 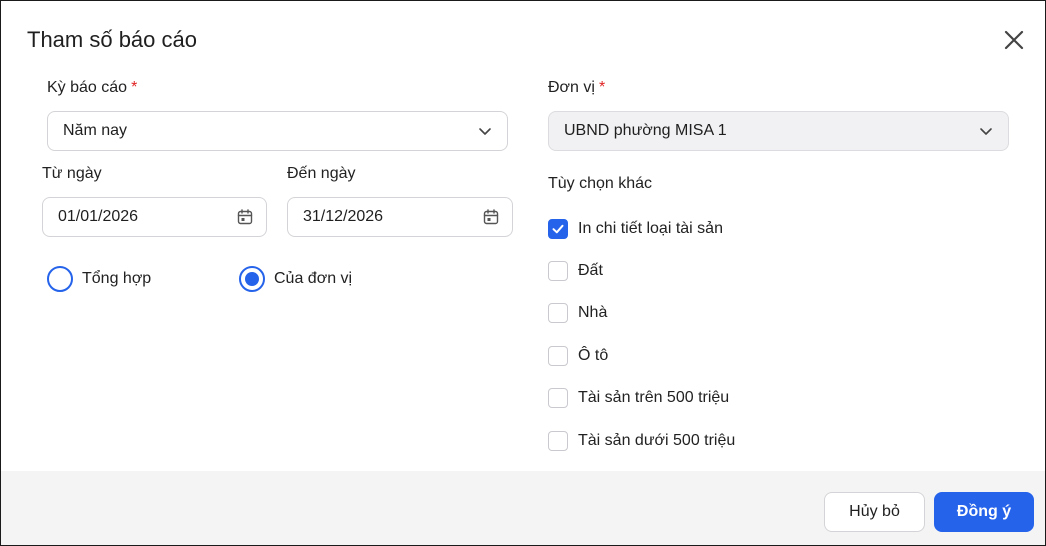 I want to click on checkbox-house: Nhà, so click(x=577, y=313).